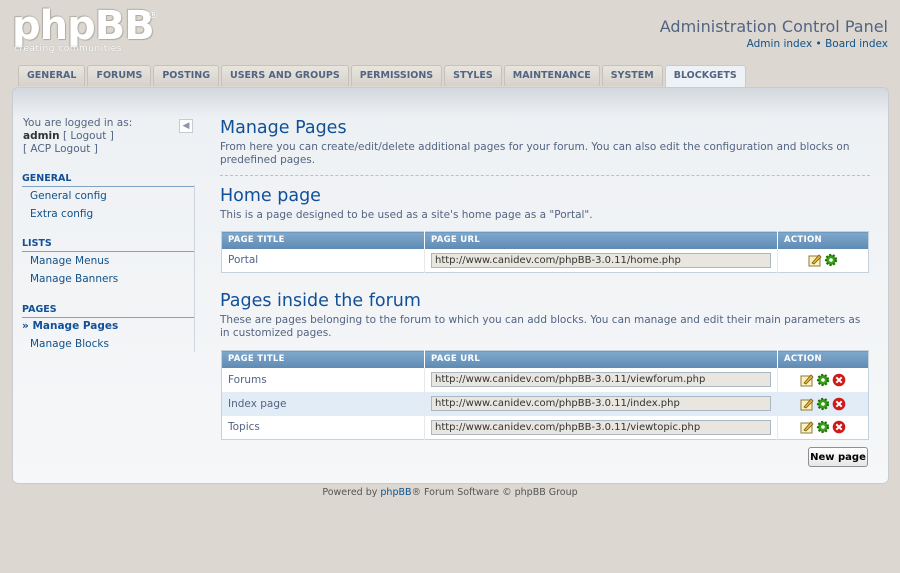 The width and height of the screenshot is (900, 573). Describe the element at coordinates (323, 427) in the screenshot. I see `page-title-cell: Topics` at that location.